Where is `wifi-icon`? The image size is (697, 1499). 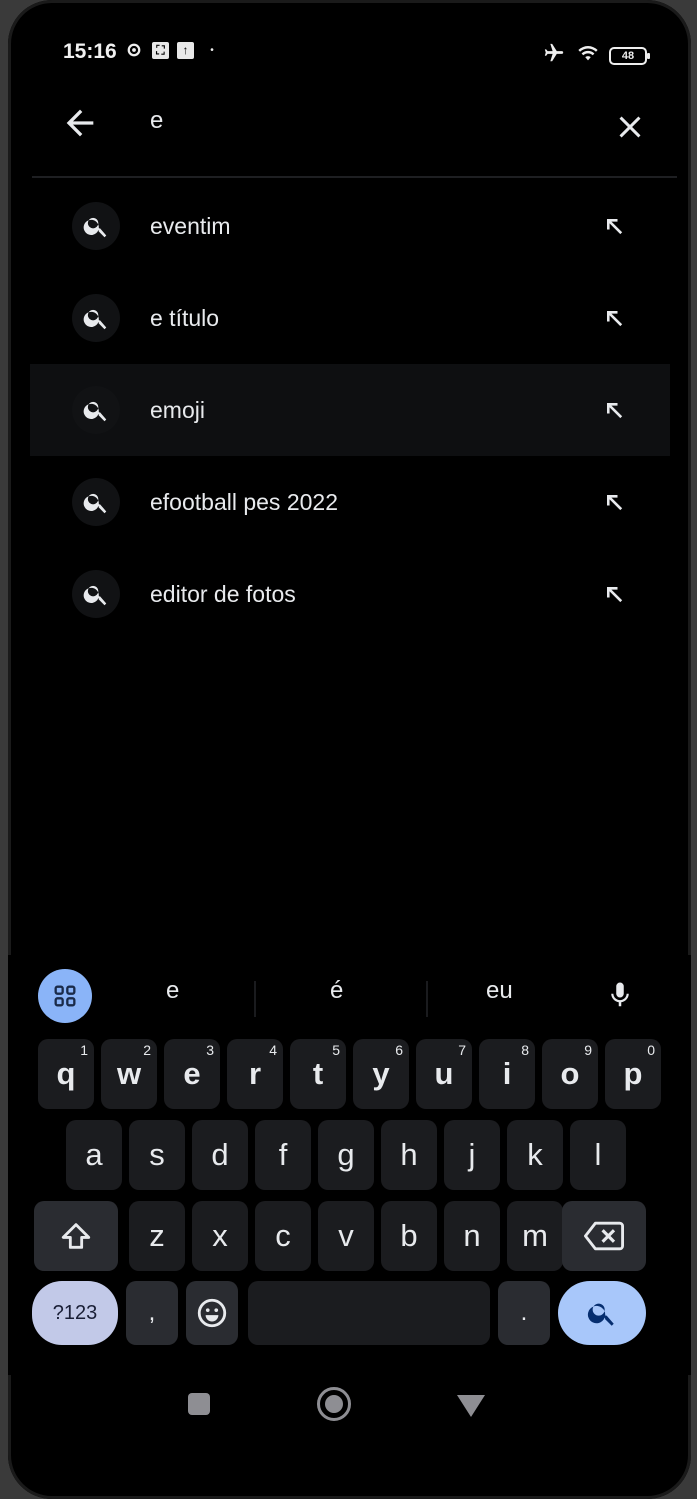
wifi-icon is located at coordinates (588, 55).